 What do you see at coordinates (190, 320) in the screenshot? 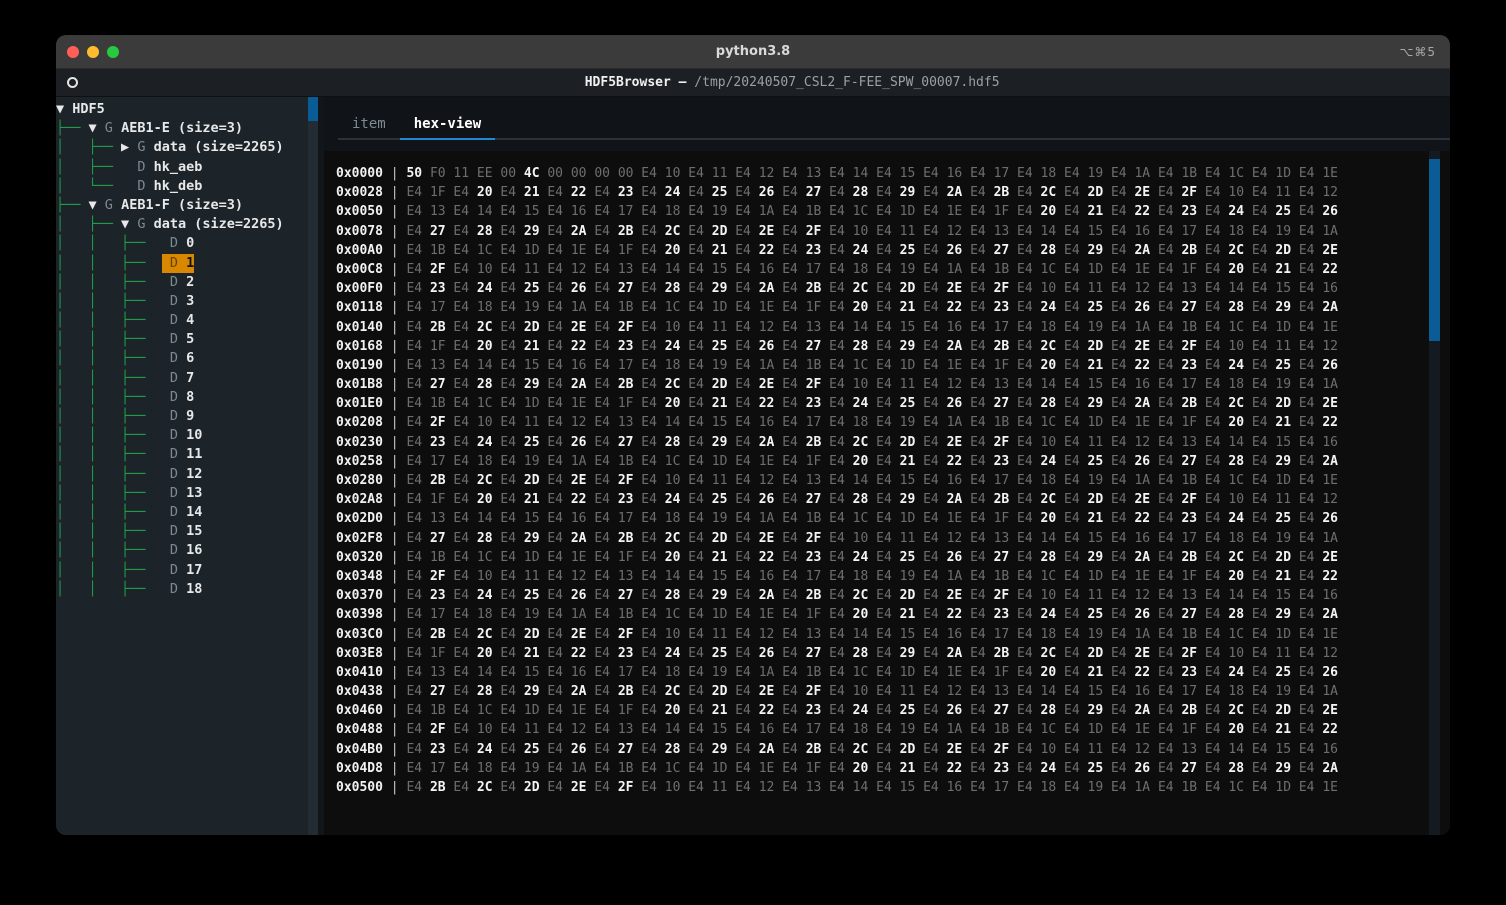
I see `tree-item: │ │ ├── D 4` at bounding box center [190, 320].